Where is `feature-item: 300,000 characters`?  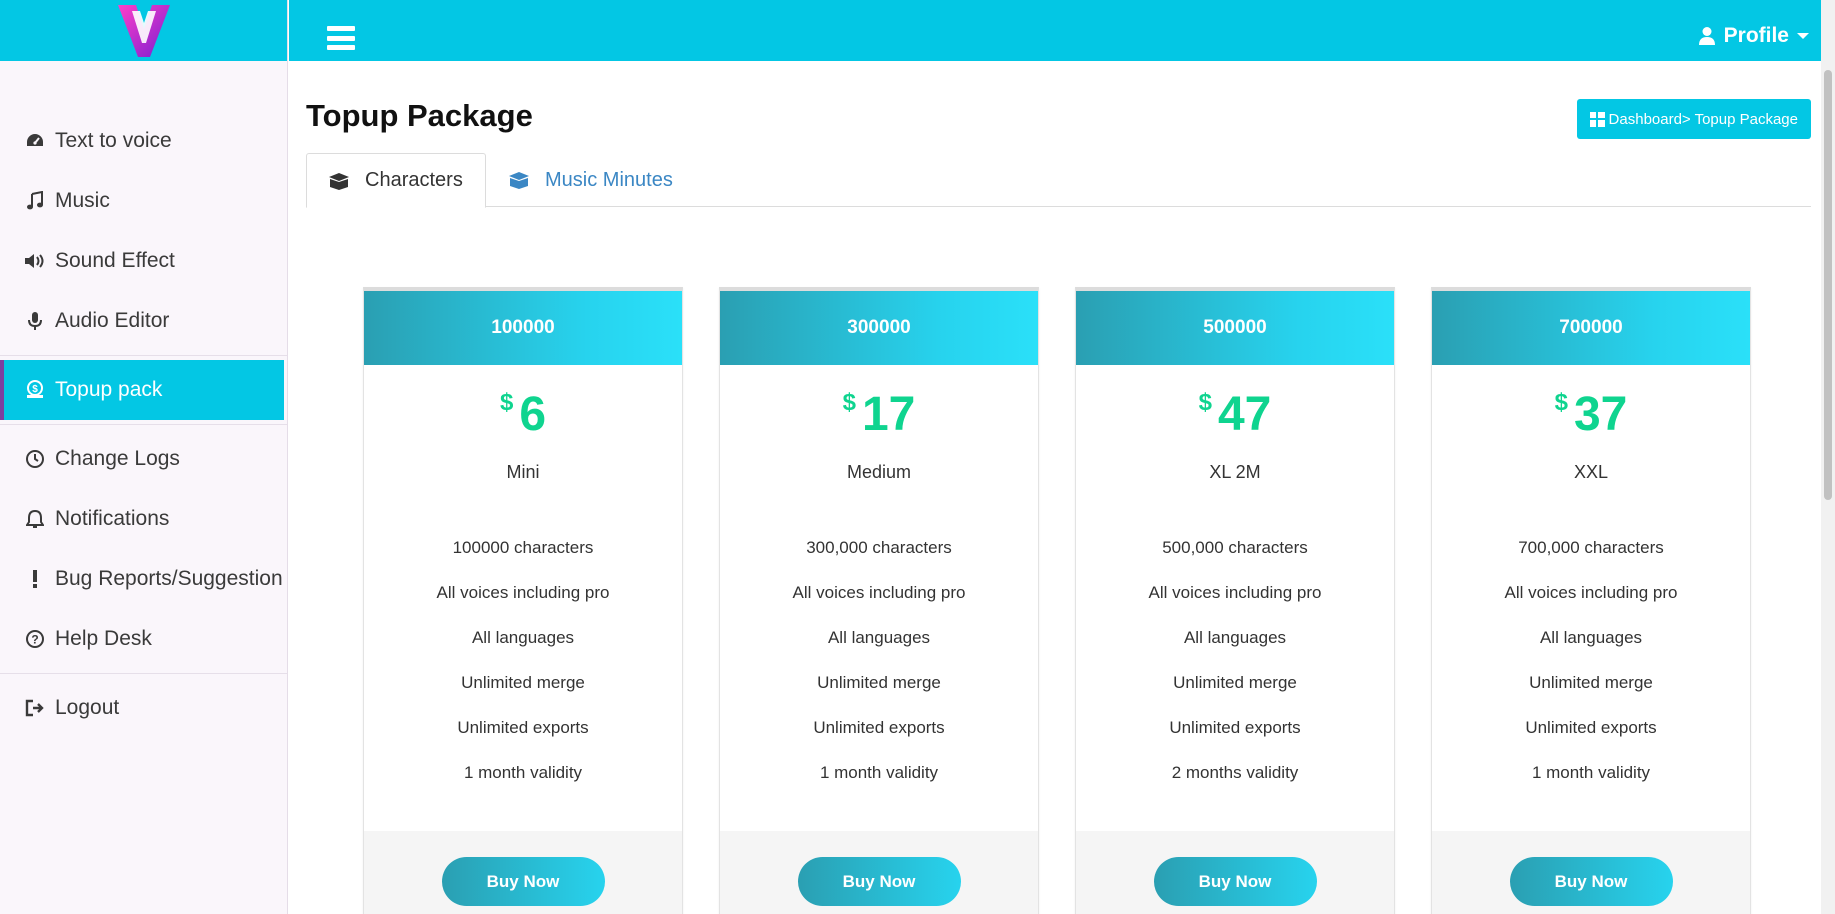 feature-item: 300,000 characters is located at coordinates (879, 547).